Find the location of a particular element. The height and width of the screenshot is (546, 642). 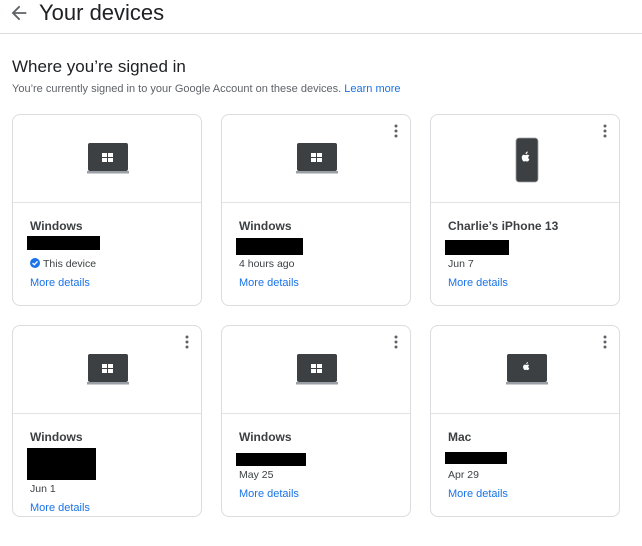

device-card-windows: Windows May 25 More details is located at coordinates (316, 421).